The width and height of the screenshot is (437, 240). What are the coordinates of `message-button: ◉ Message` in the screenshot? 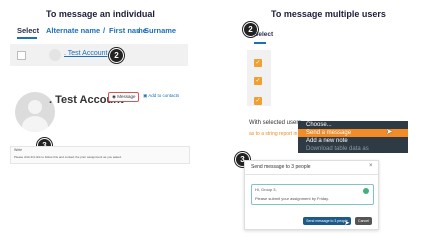 It's located at (124, 97).